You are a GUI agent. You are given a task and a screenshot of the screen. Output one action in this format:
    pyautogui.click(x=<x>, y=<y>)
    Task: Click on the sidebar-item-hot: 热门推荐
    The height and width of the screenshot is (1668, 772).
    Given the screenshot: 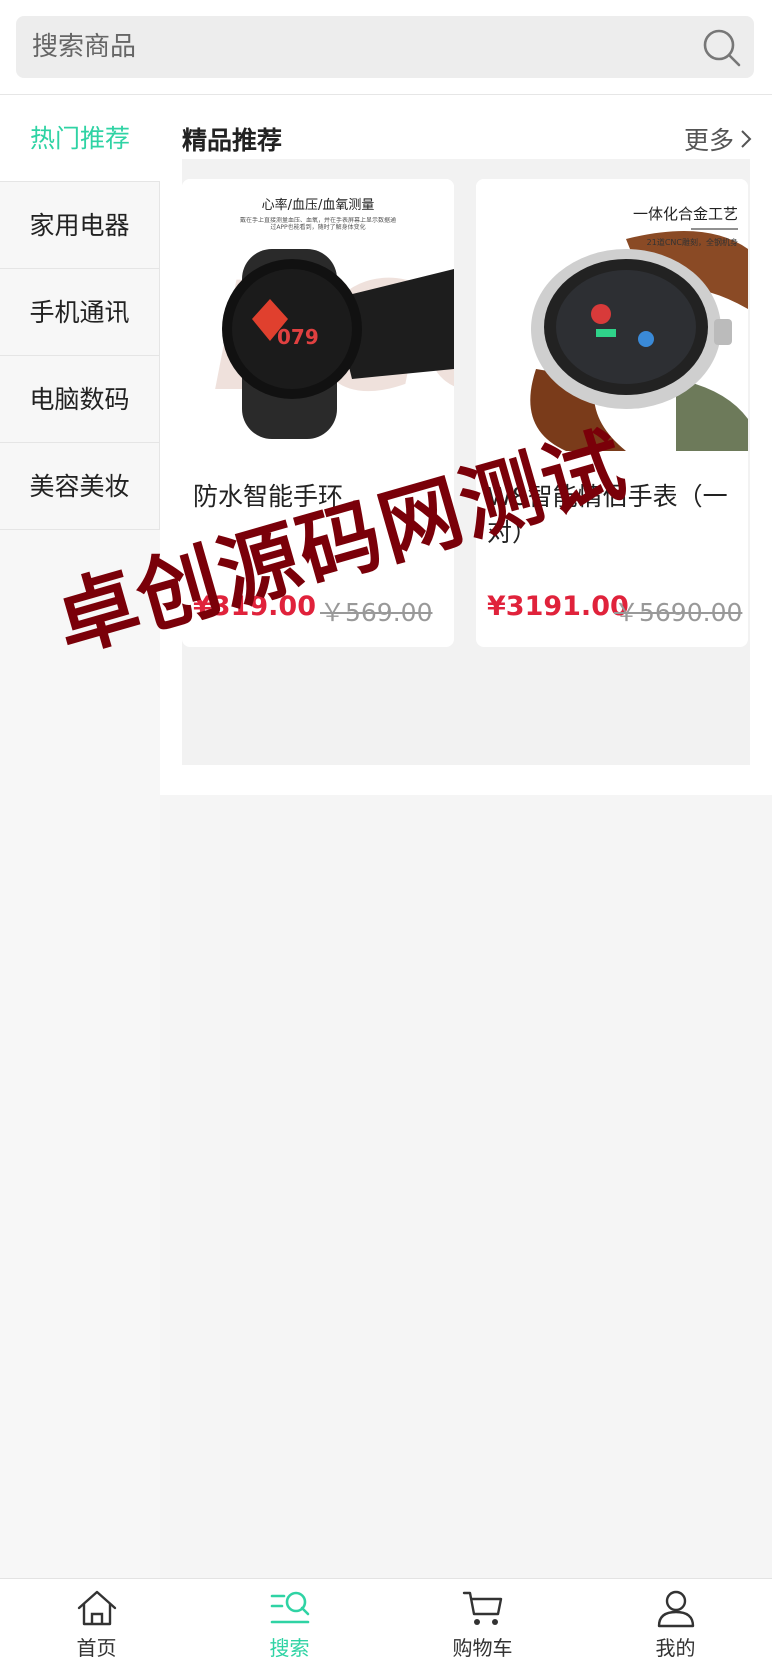 What is the action you would take?
    pyautogui.click(x=80, y=138)
    